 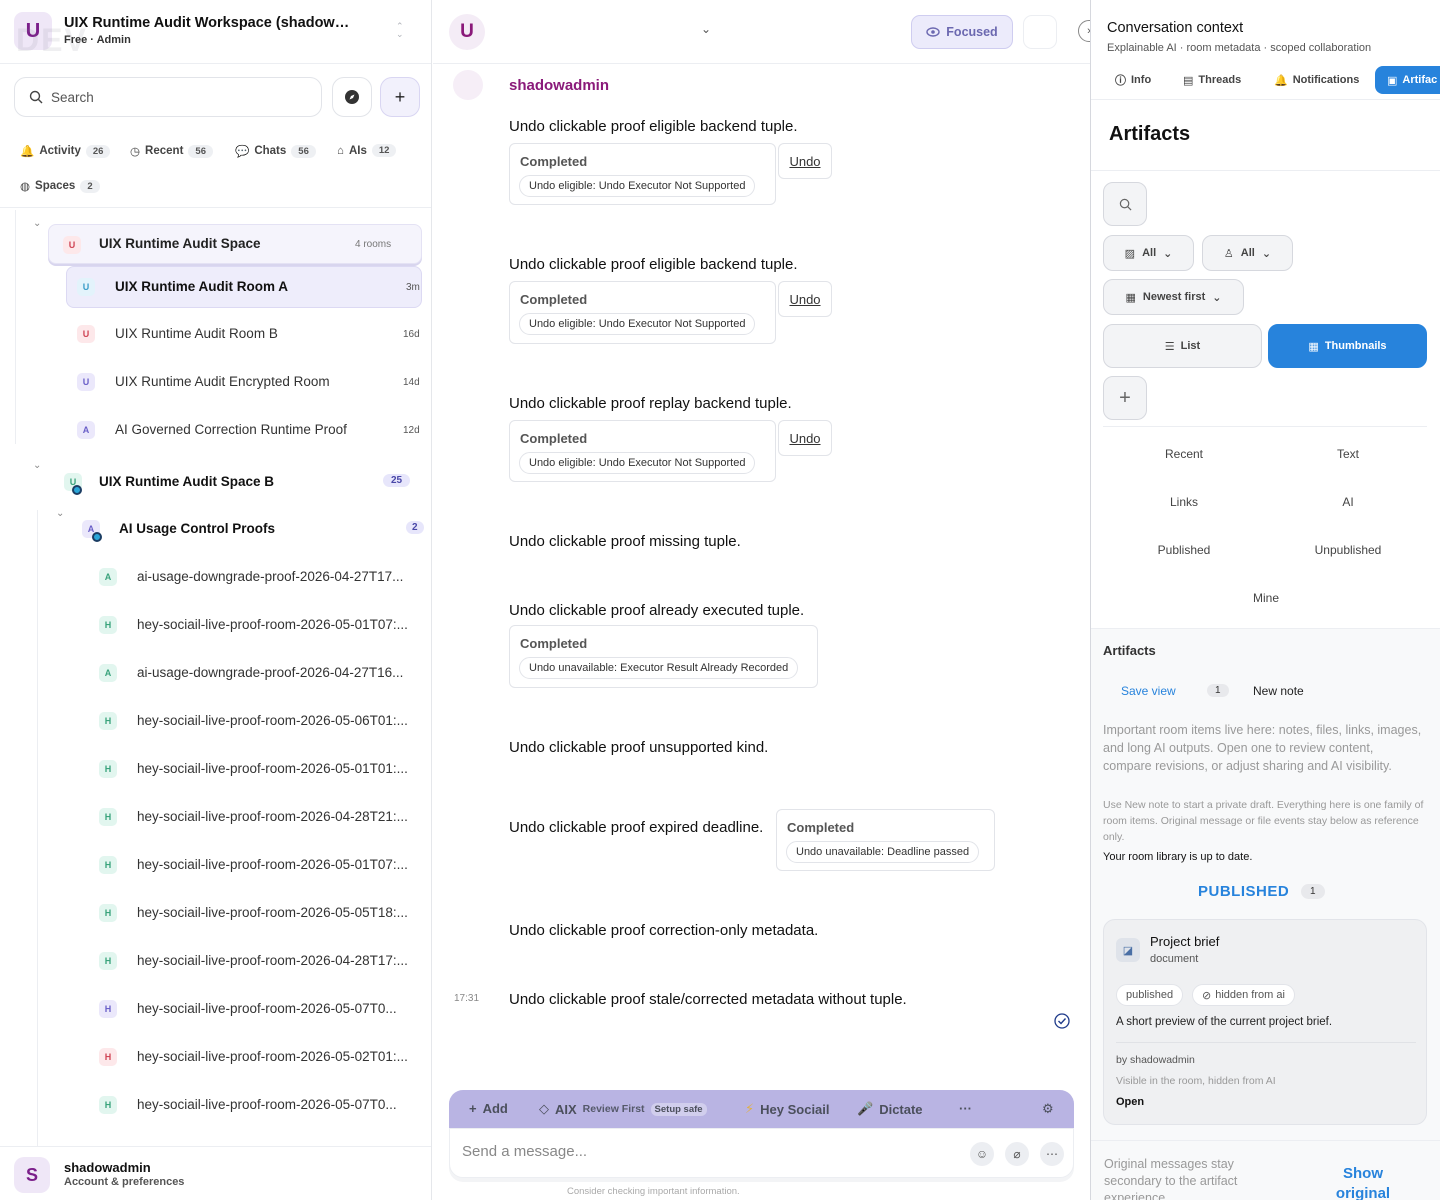 What do you see at coordinates (1316, 80) in the screenshot?
I see `tab-notifications: 🔔 Notifications` at bounding box center [1316, 80].